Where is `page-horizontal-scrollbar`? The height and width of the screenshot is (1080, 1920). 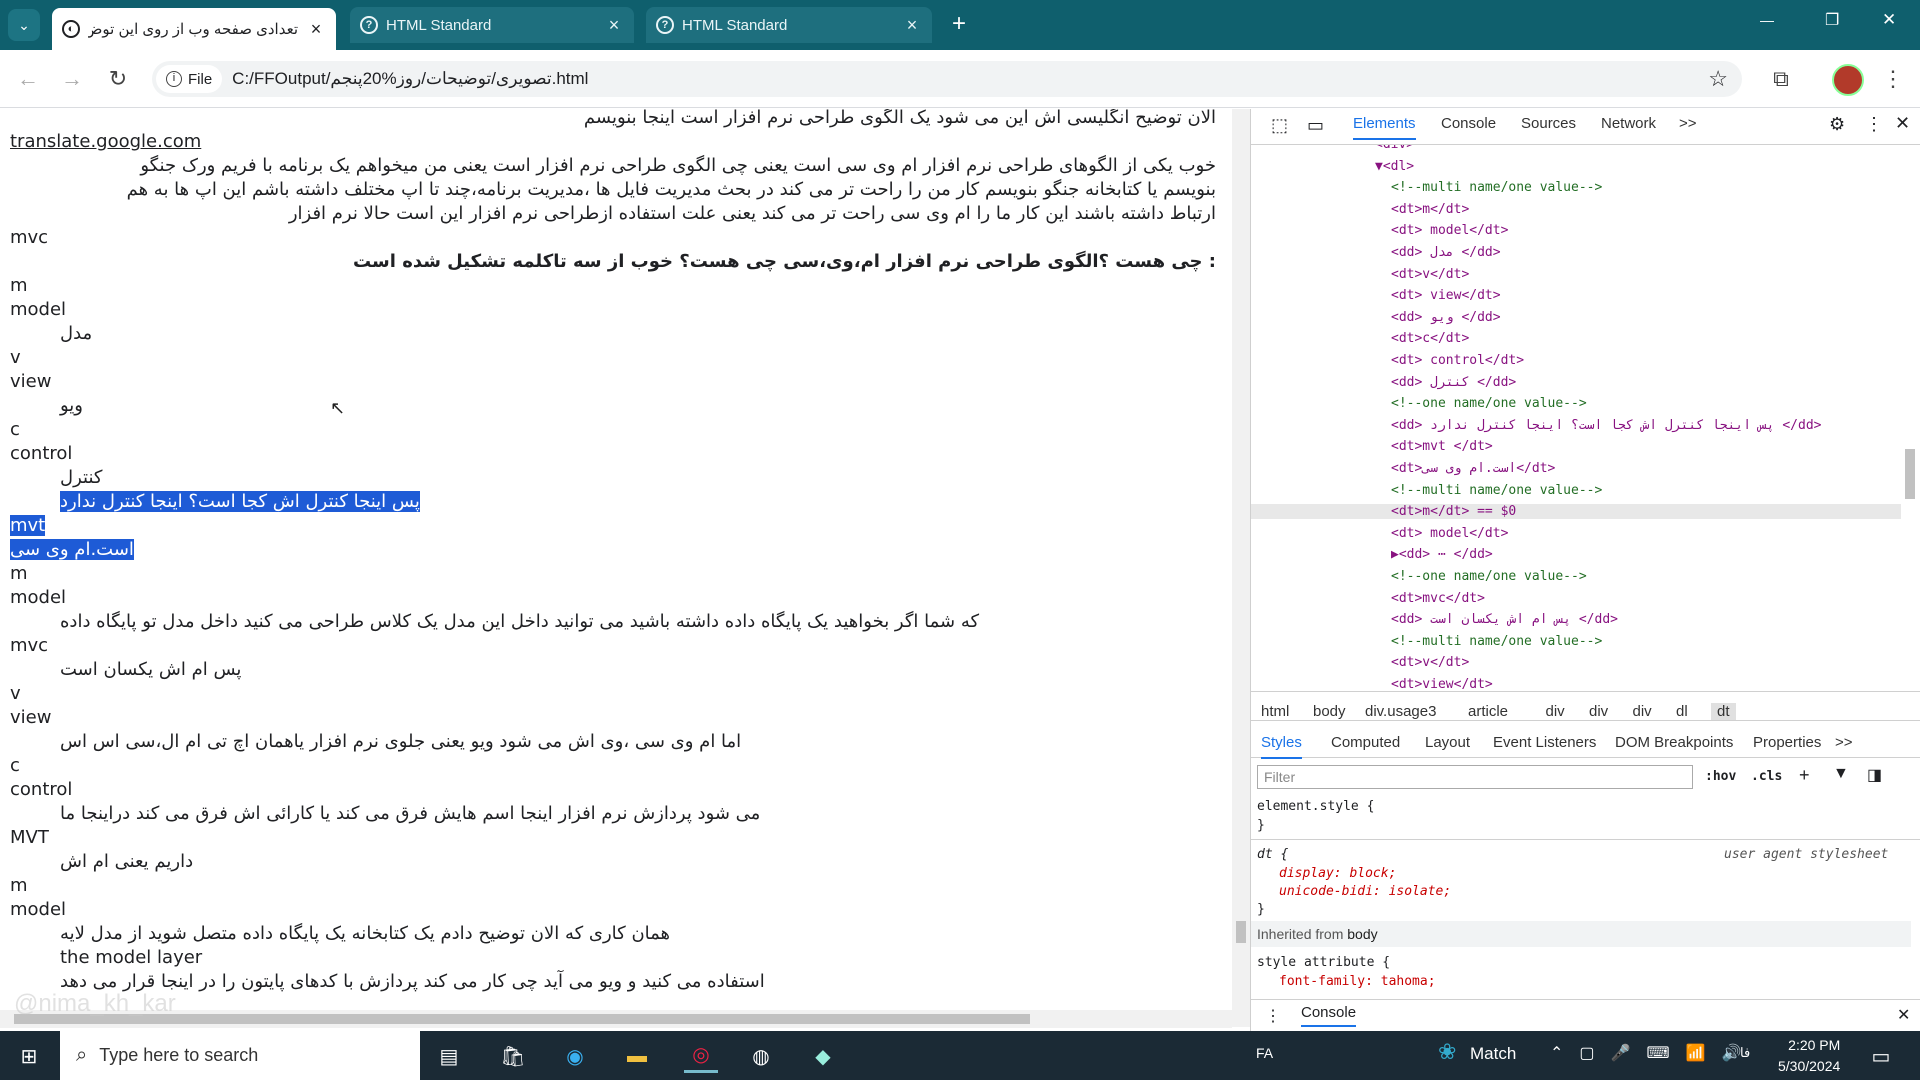 page-horizontal-scrollbar is located at coordinates (616, 1019).